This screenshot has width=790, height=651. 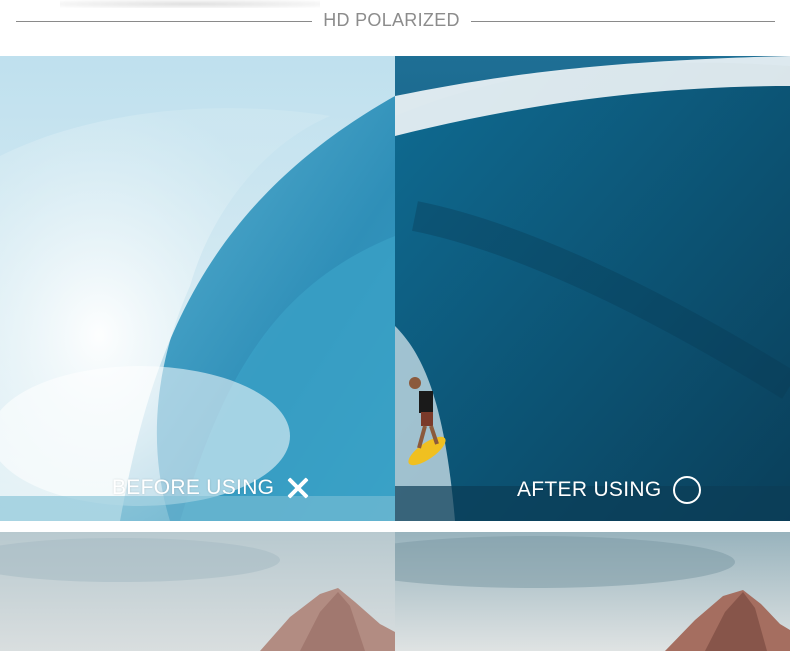 What do you see at coordinates (592, 591) in the screenshot?
I see `after-mountain-image` at bounding box center [592, 591].